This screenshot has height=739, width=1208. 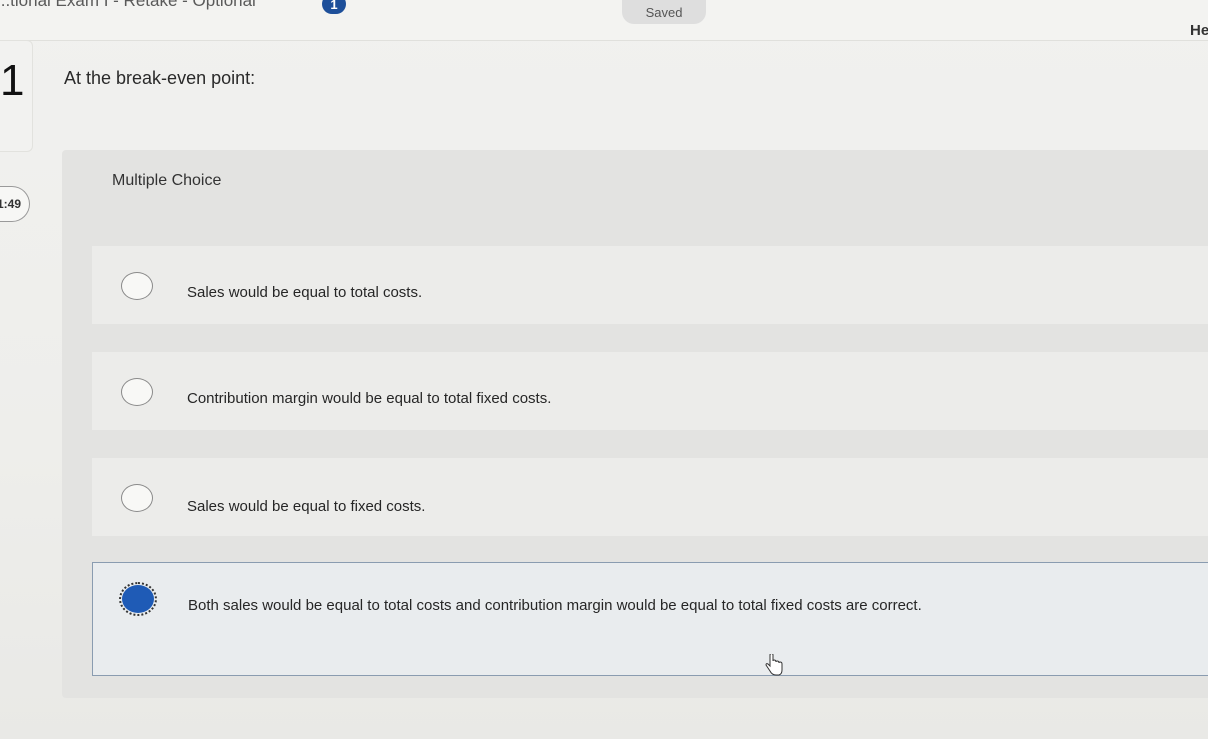 What do you see at coordinates (306, 506) in the screenshot?
I see `answer-option-label: Sales would be equal to fixed costs.` at bounding box center [306, 506].